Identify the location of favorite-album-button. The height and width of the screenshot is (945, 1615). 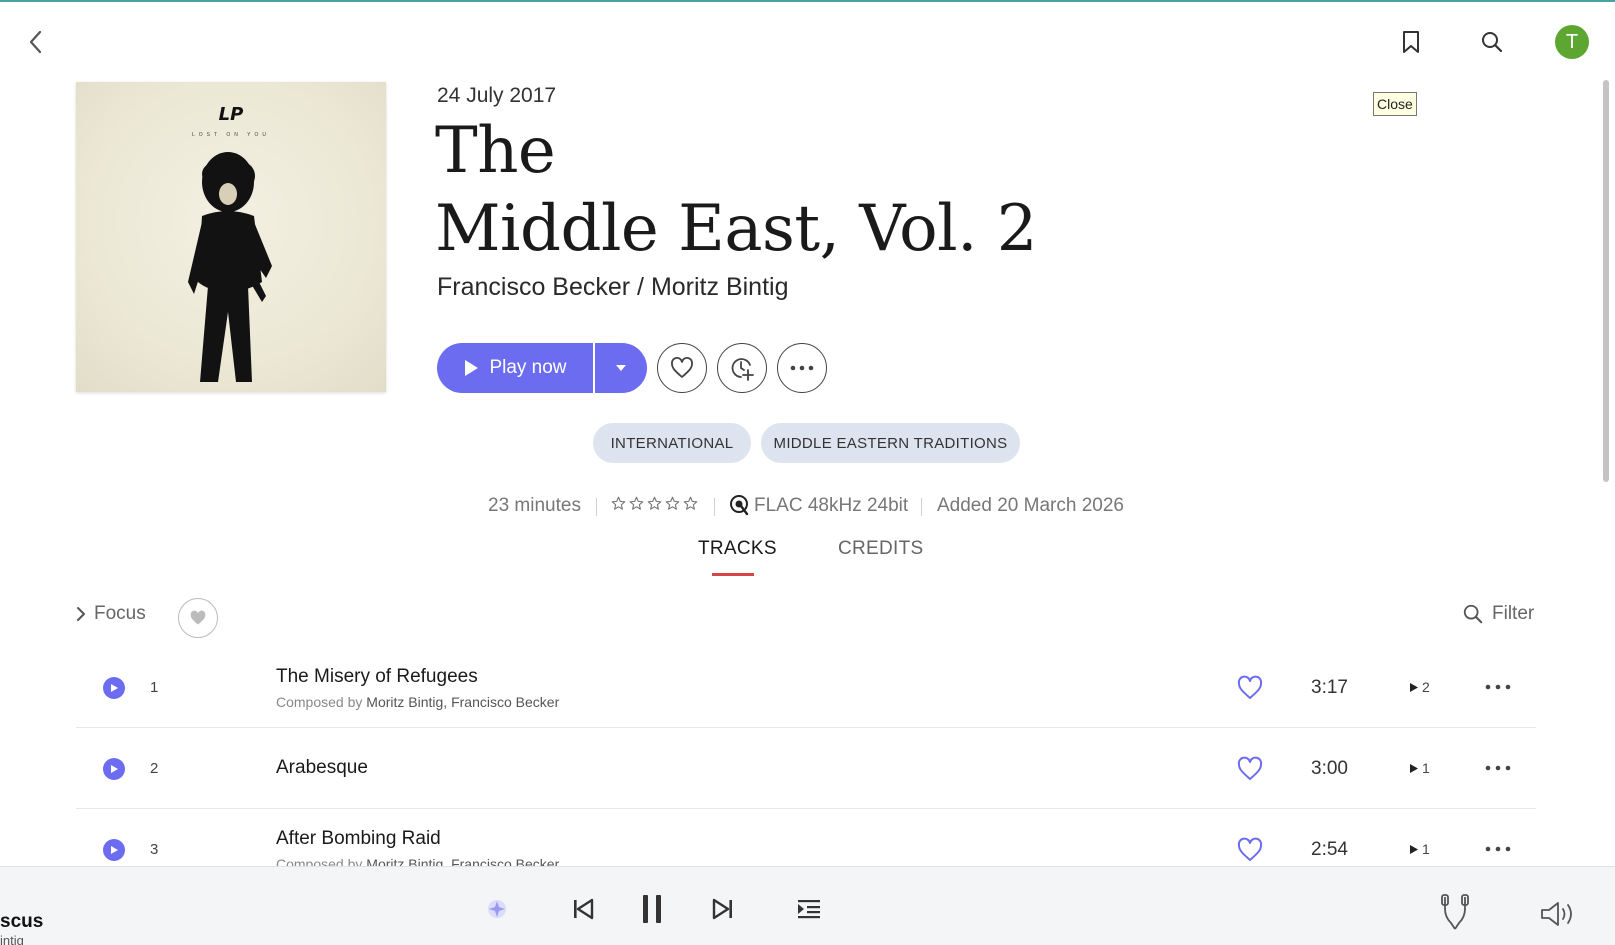
(682, 368).